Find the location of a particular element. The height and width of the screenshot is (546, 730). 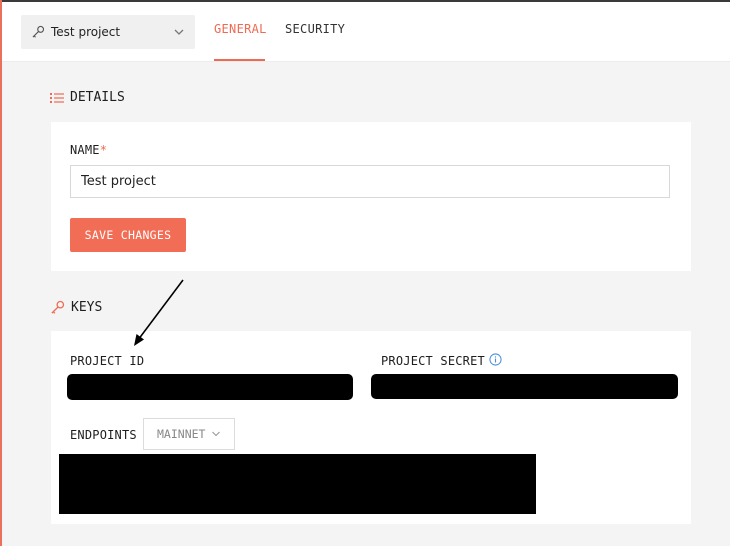

tab-security: SECURITY is located at coordinates (315, 29).